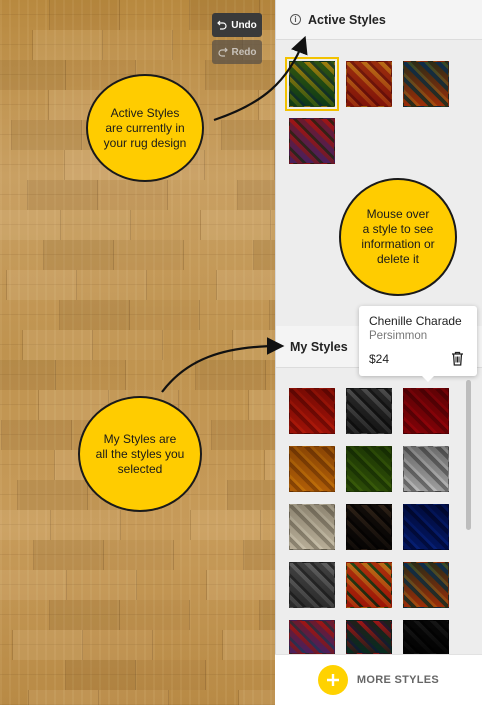  What do you see at coordinates (332, 680) in the screenshot?
I see `plus-icon` at bounding box center [332, 680].